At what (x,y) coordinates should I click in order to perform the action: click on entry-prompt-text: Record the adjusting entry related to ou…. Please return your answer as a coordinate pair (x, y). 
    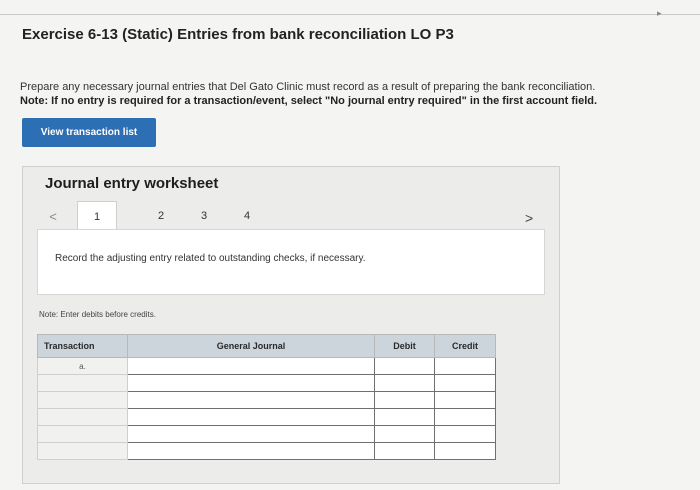
    Looking at the image, I should click on (210, 258).